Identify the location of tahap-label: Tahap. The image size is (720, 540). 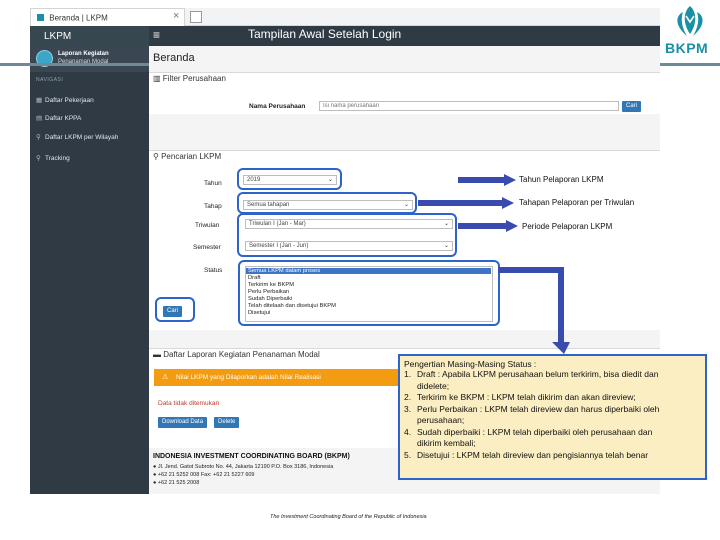
(213, 206).